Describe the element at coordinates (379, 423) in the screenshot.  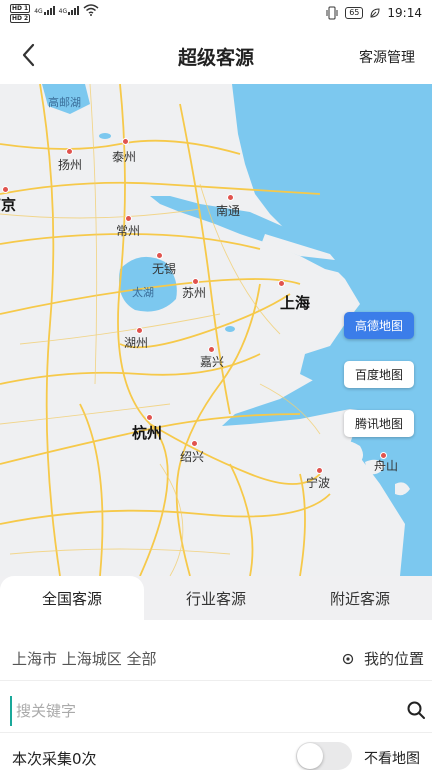
I see `map-provider-tencent-button: 腾讯地图` at that location.